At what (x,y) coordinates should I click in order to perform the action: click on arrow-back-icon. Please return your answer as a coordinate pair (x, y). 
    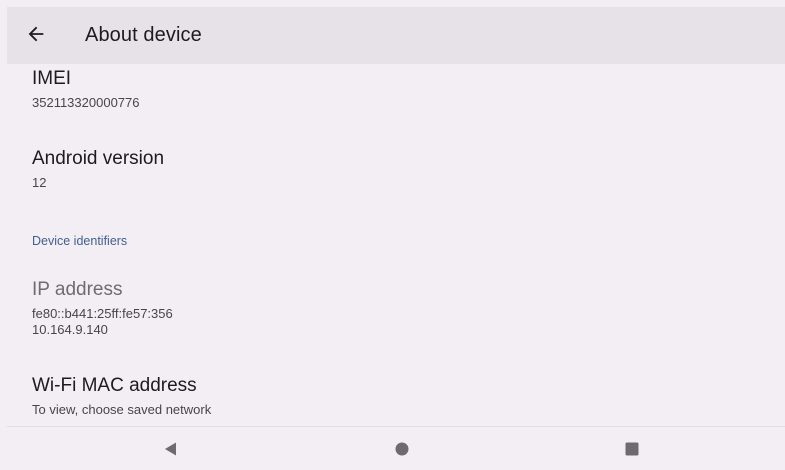
    Looking at the image, I should click on (36, 34).